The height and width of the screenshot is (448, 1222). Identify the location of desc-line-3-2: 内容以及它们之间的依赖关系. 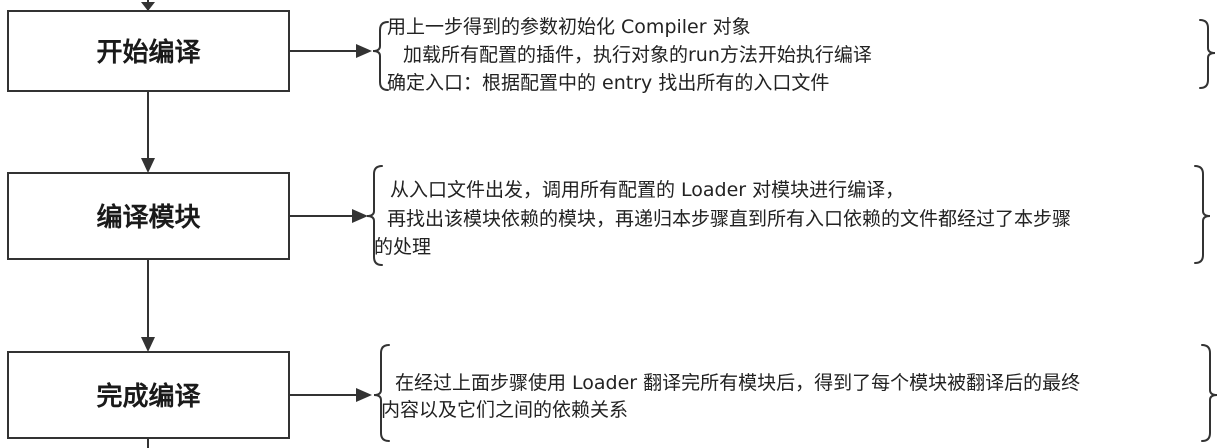
(504, 410).